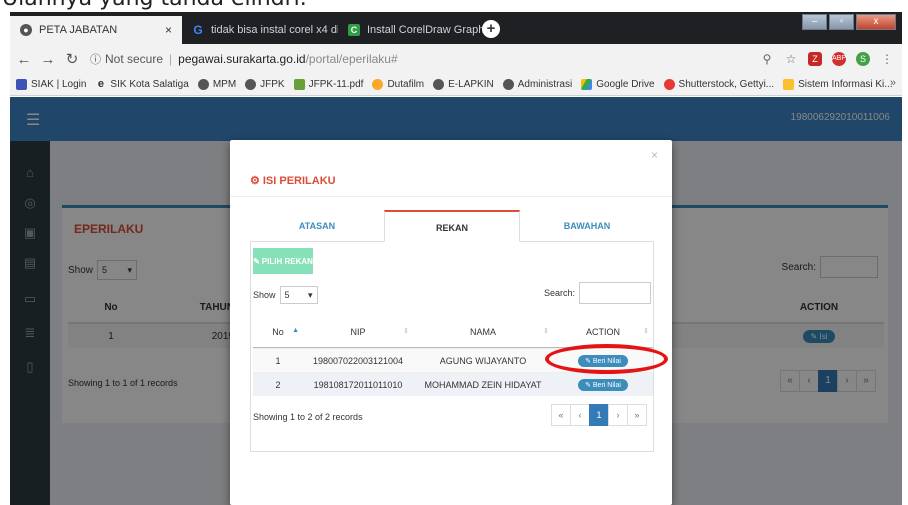 Image resolution: width=908 pixels, height=505 pixels. Describe the element at coordinates (491, 29) in the screenshot. I see `new-tab-button: +` at that location.